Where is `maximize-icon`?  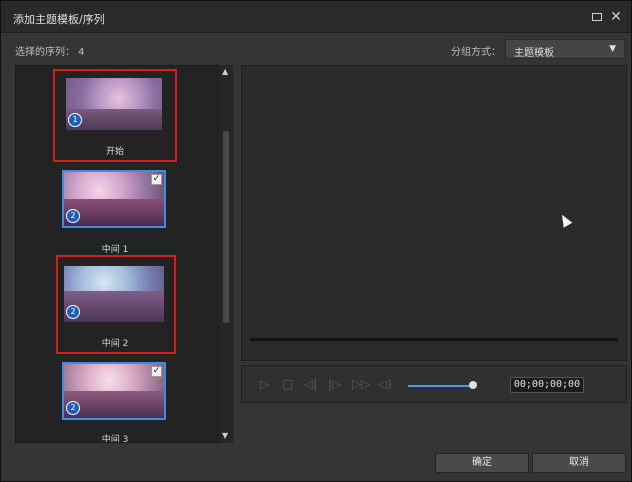
maximize-icon is located at coordinates (597, 17).